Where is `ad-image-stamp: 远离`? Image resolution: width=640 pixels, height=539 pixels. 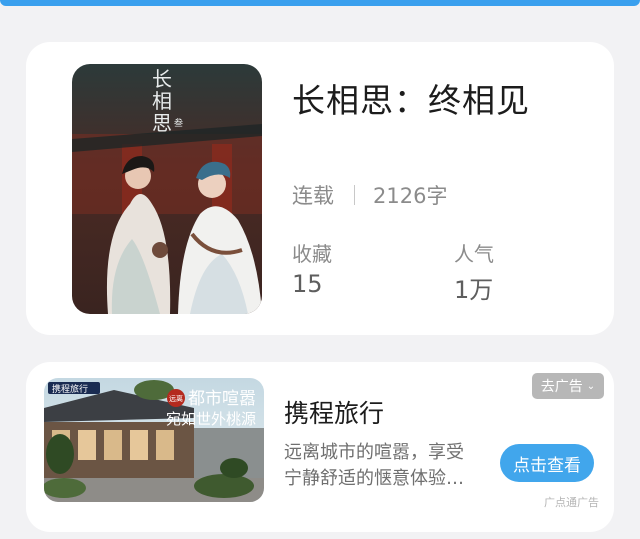
ad-image-stamp: 远离 is located at coordinates (176, 398).